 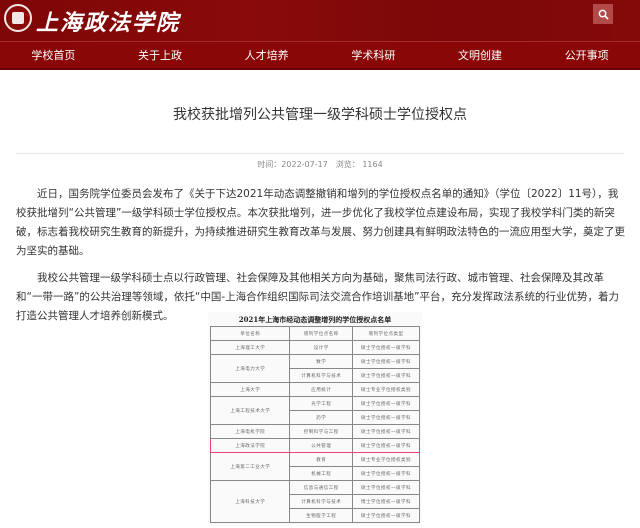 I want to click on unit-cell: 上海第二工业大学, so click(x=250, y=466).